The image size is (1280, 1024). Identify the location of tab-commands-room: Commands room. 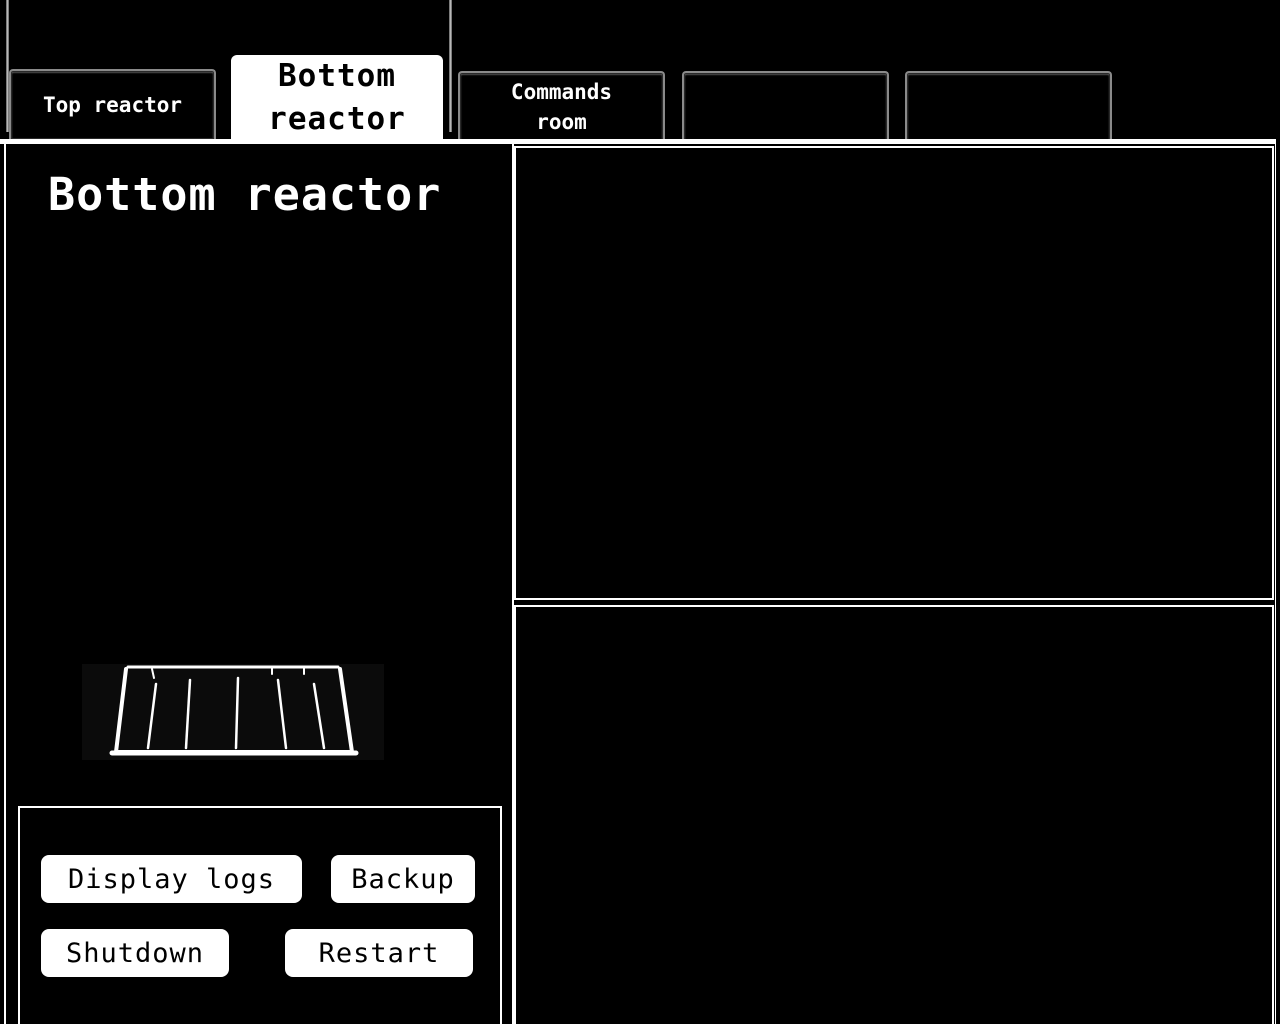
(561, 105).